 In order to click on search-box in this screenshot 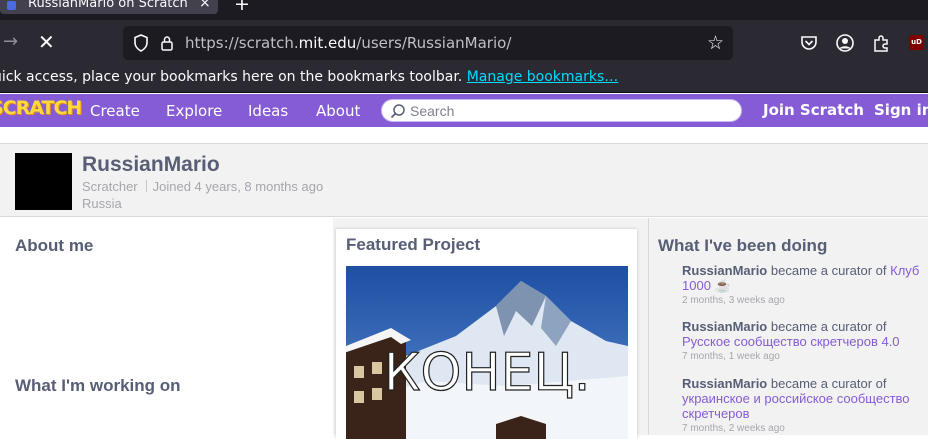, I will do `click(561, 110)`.